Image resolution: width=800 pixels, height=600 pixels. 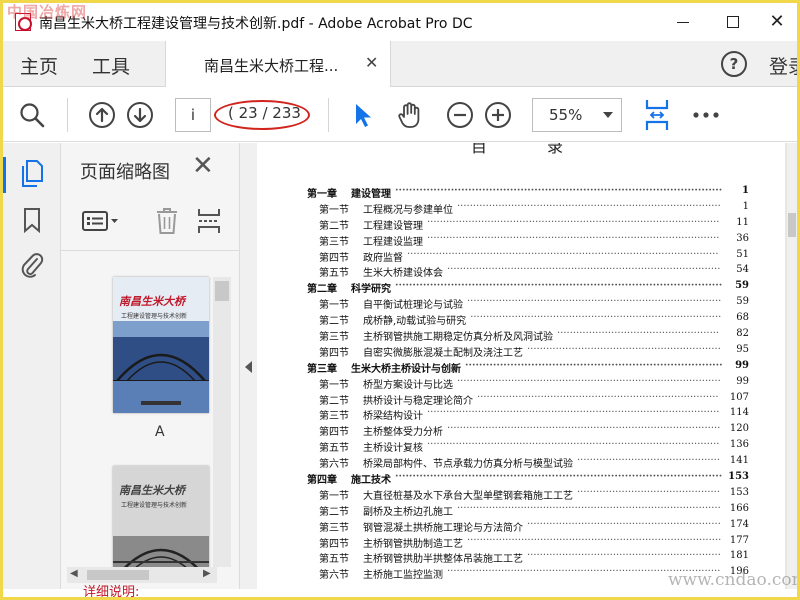 I want to click on toc-entry-page: 114, so click(x=739, y=413).